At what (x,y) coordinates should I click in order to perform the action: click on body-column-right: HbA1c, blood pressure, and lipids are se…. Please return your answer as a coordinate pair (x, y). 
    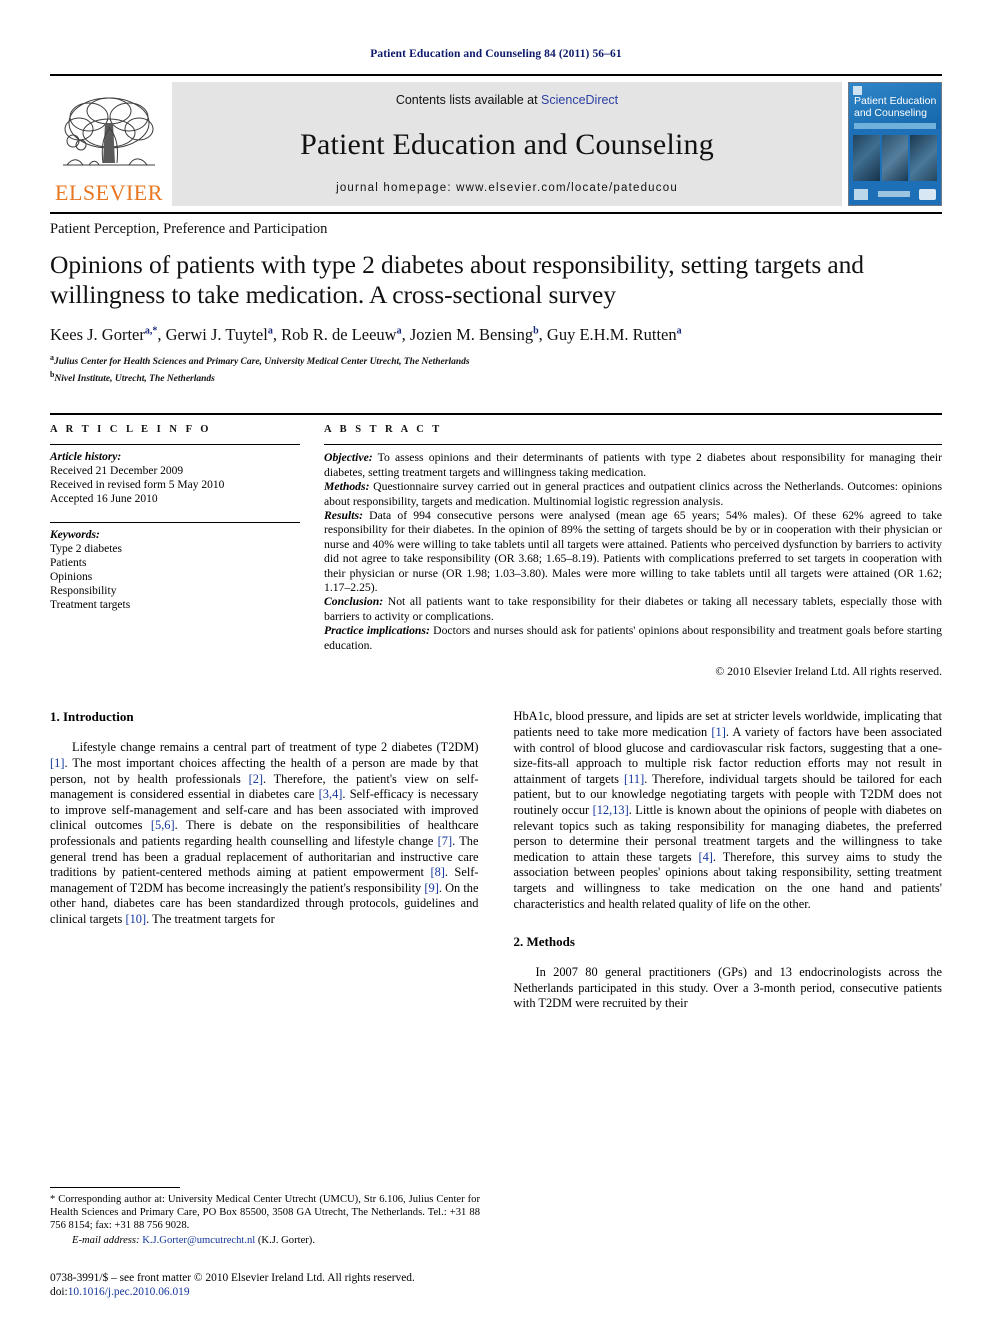
    Looking at the image, I should click on (728, 860).